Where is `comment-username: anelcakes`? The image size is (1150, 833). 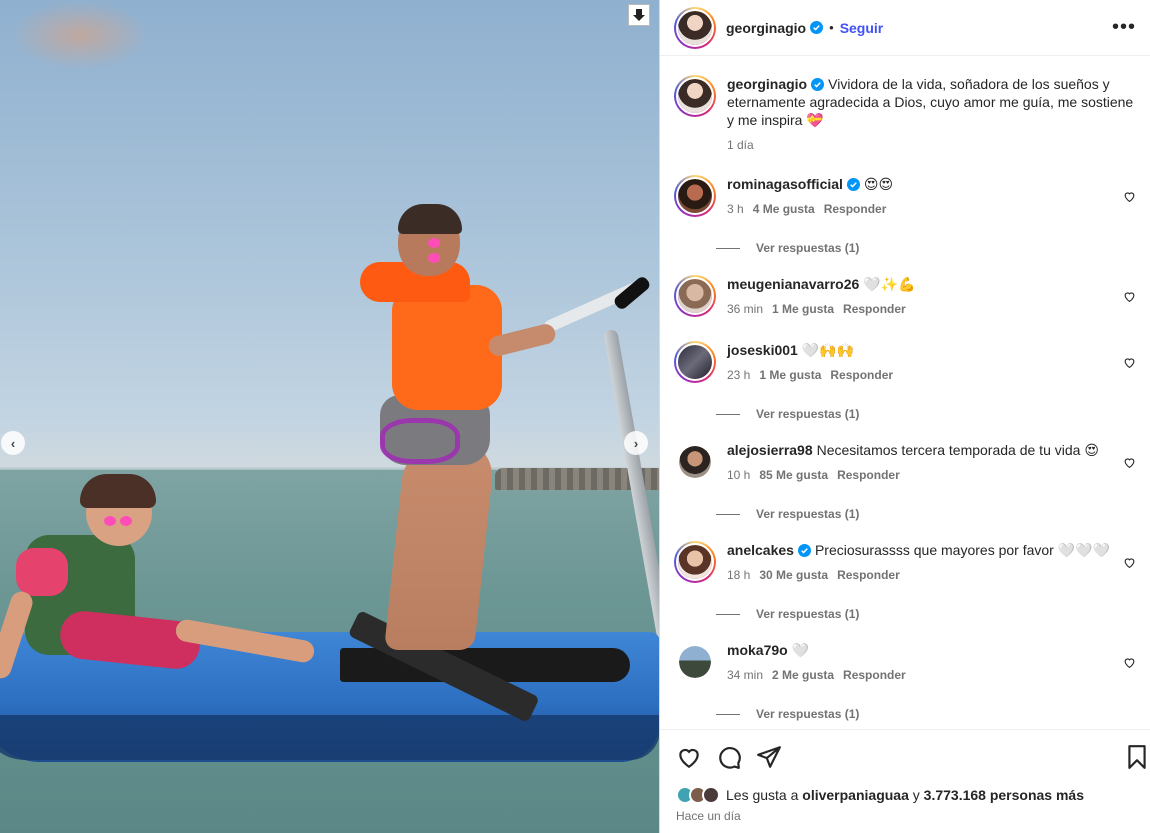
comment-username: anelcakes is located at coordinates (760, 550).